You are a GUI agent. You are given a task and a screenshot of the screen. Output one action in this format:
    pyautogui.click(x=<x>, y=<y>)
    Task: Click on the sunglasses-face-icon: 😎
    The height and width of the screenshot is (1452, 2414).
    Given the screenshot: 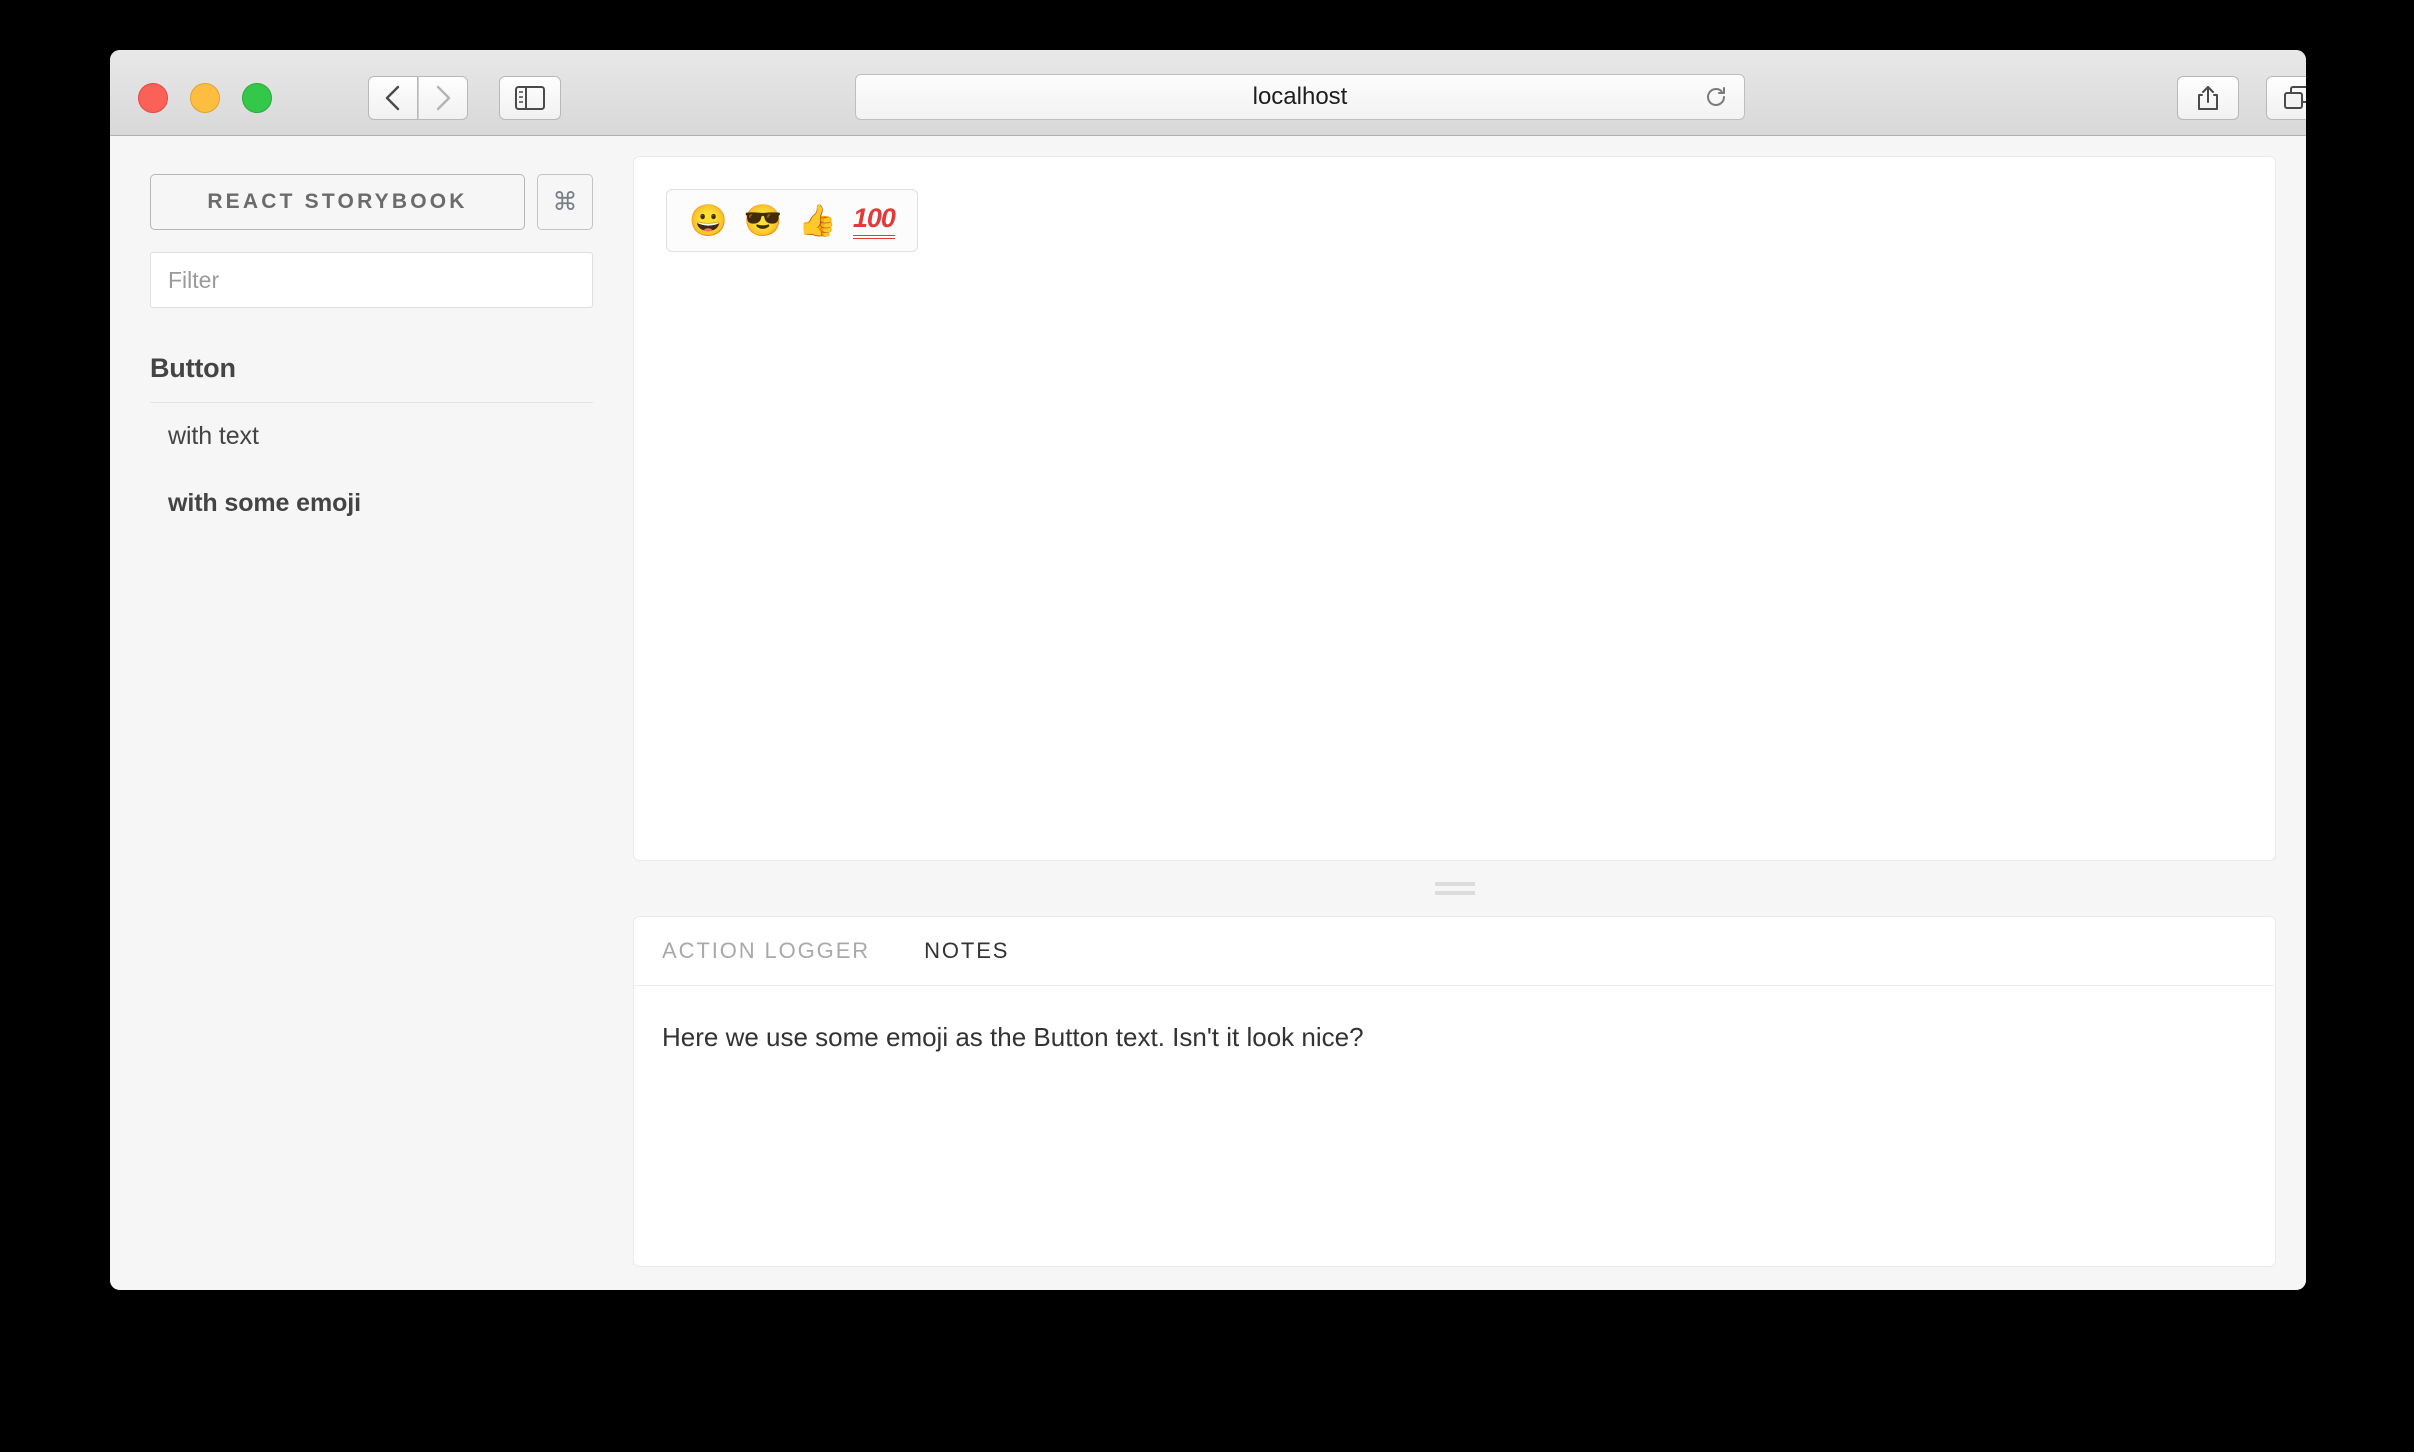 What is the action you would take?
    pyautogui.click(x=763, y=221)
    